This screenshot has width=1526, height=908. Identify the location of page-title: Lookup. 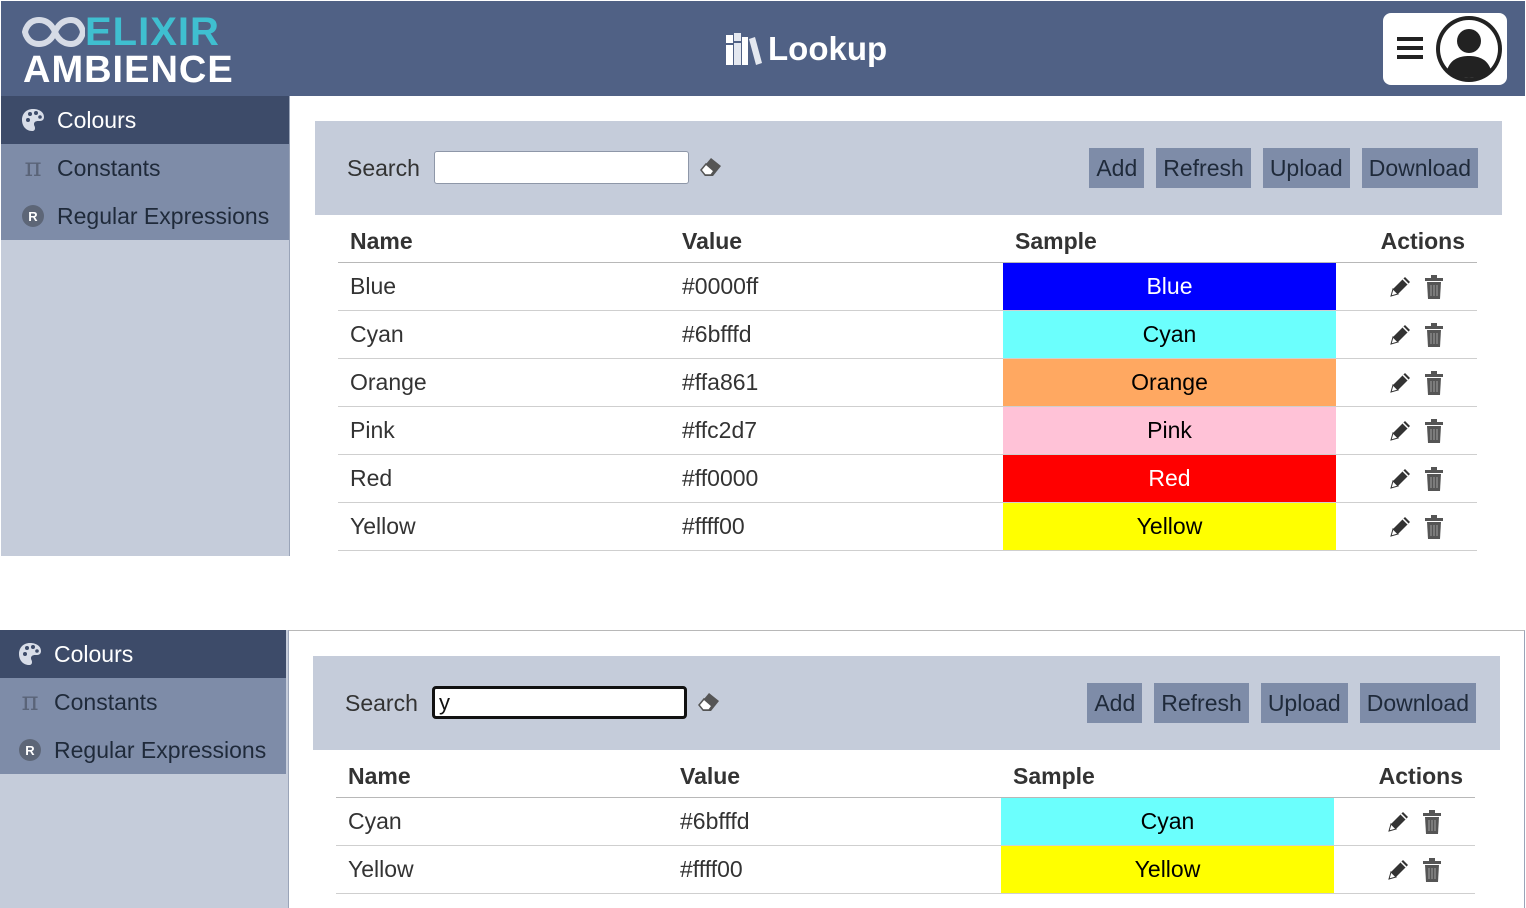
(805, 49).